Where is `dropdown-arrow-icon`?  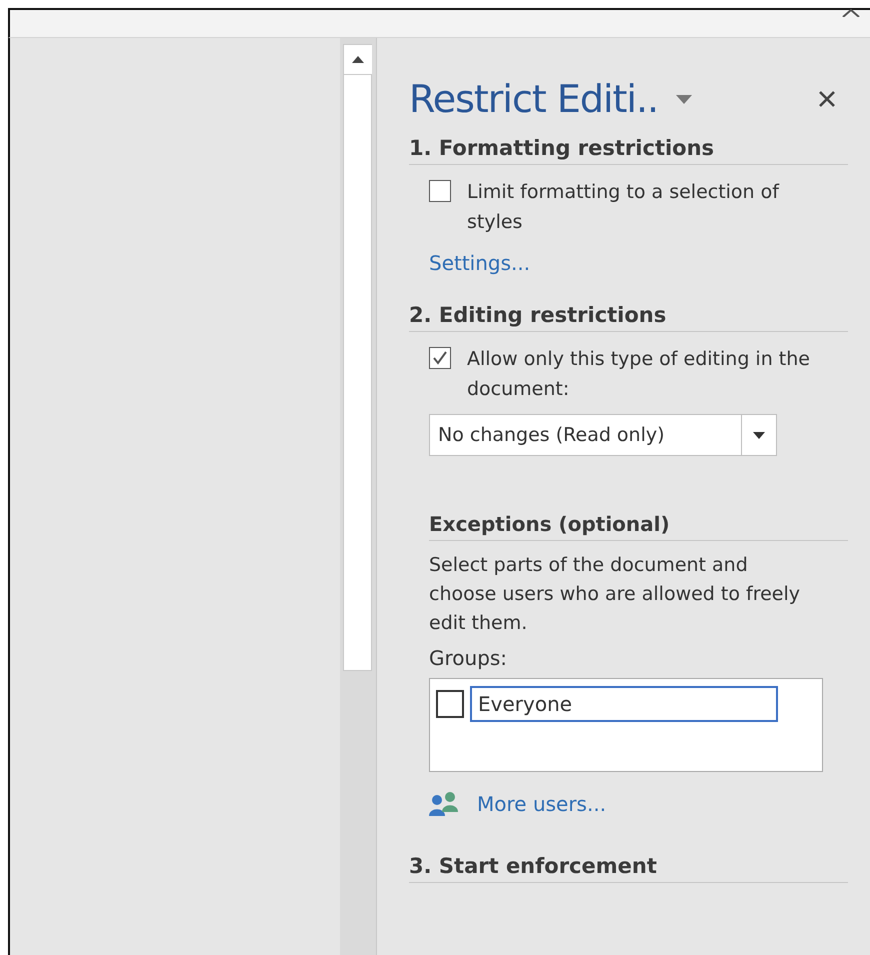 dropdown-arrow-icon is located at coordinates (759, 435).